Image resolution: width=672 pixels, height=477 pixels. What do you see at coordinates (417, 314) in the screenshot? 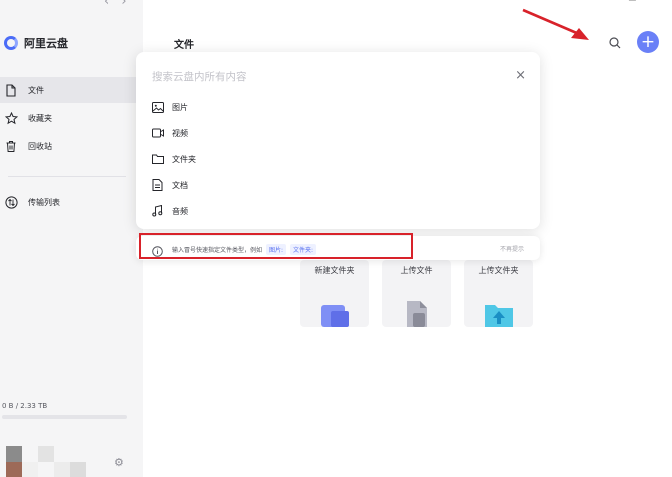
I see `upload-file-icon` at bounding box center [417, 314].